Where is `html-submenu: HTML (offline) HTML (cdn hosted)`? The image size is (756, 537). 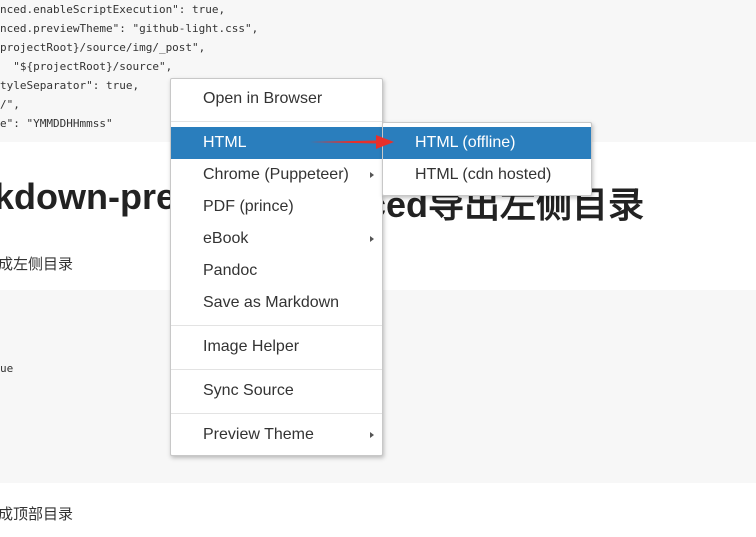
html-submenu: HTML (offline) HTML (cdn hosted) is located at coordinates (487, 159).